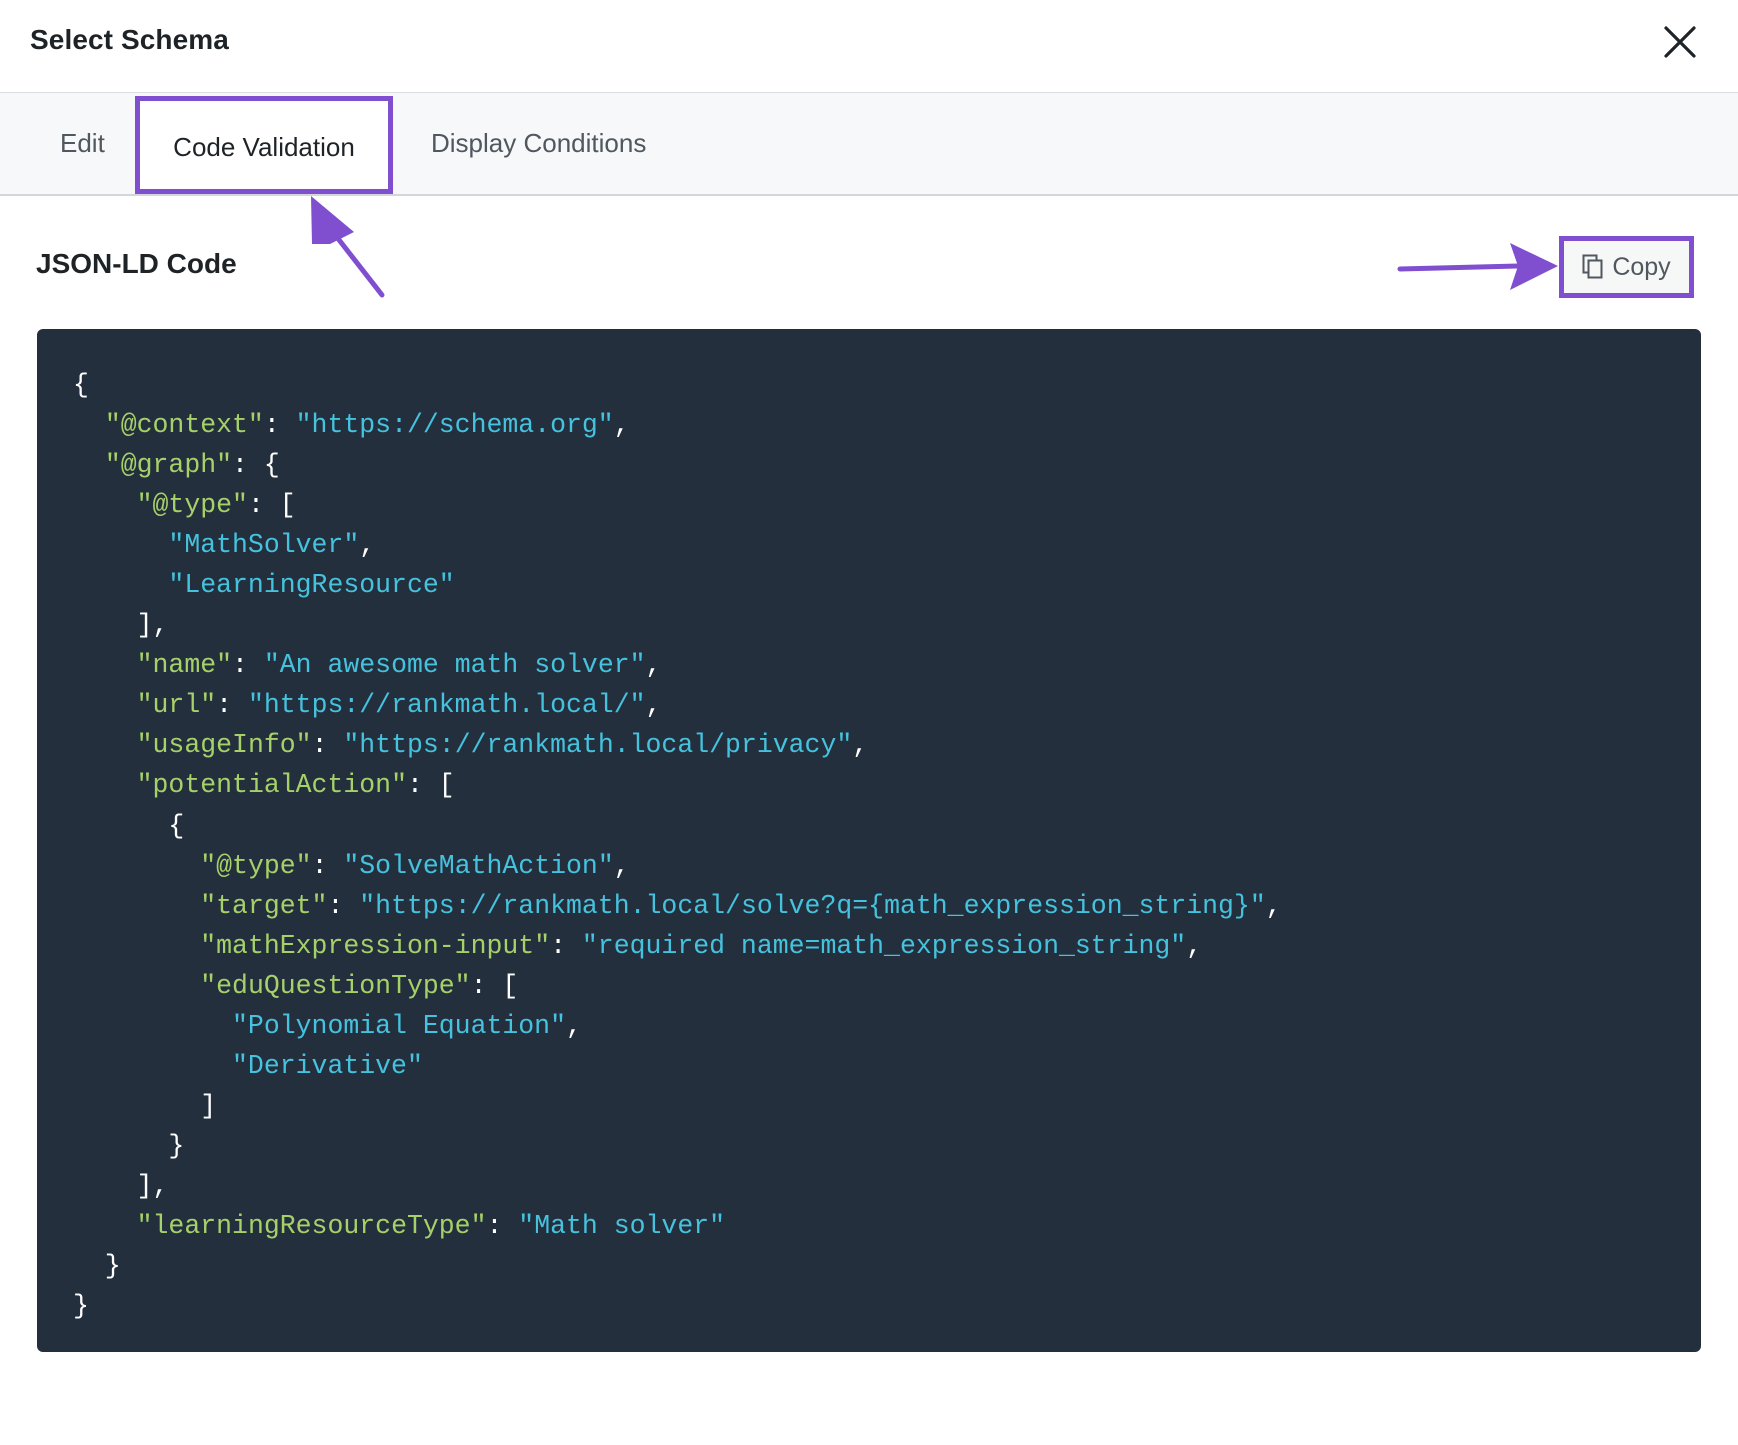 The image size is (1738, 1445). Describe the element at coordinates (887, 1226) in the screenshot. I see `code-line: "learningResourceType": "Math solver"` at that location.